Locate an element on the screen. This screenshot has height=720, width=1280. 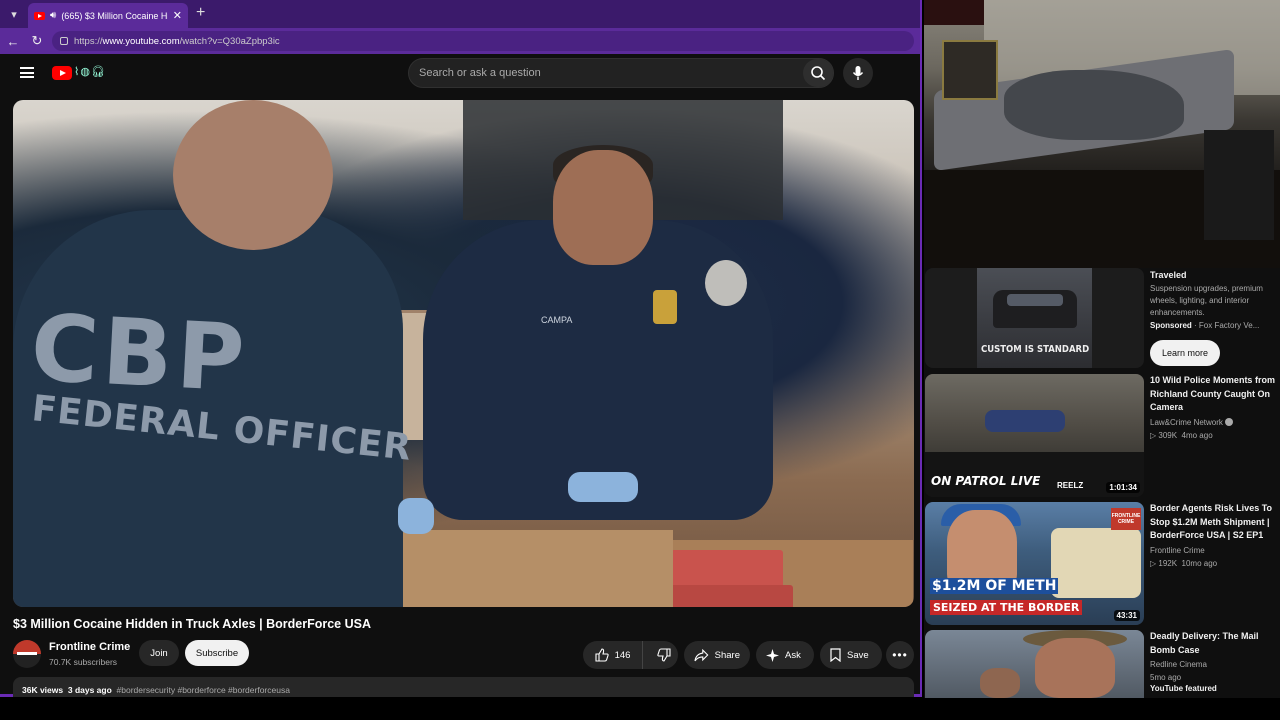
ask-button: Ask is located at coordinates (785, 655).